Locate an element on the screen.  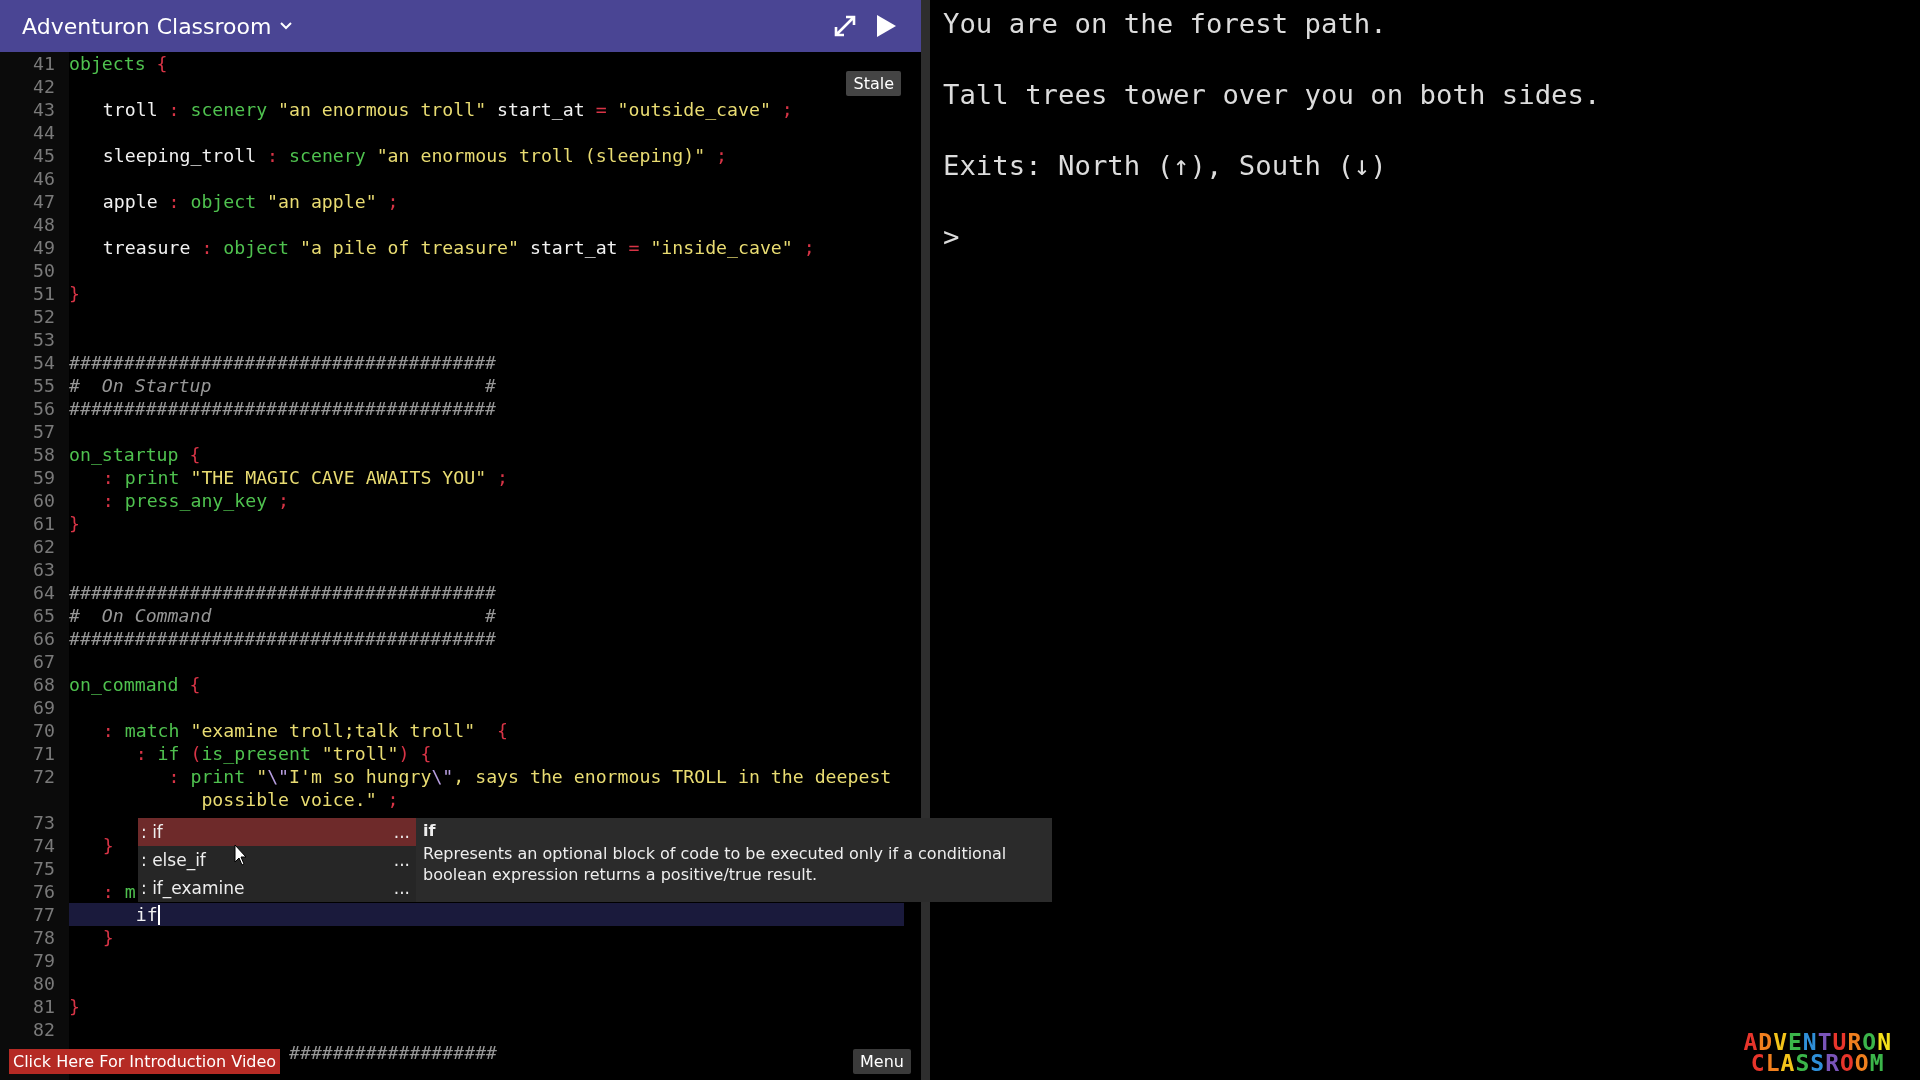
line-number: 71 is located at coordinates (44, 753).